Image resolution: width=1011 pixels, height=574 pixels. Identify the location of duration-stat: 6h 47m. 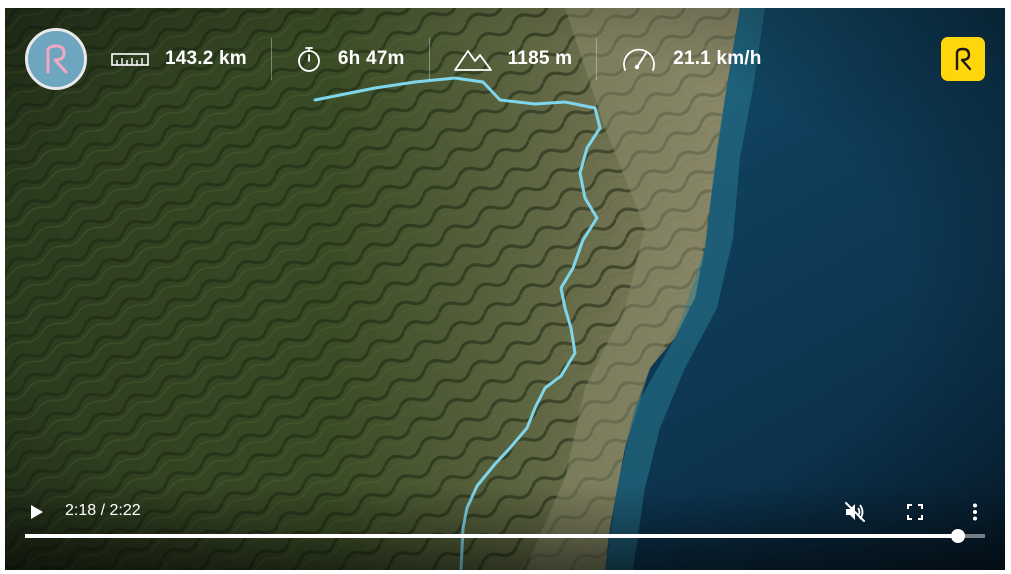
(349, 59).